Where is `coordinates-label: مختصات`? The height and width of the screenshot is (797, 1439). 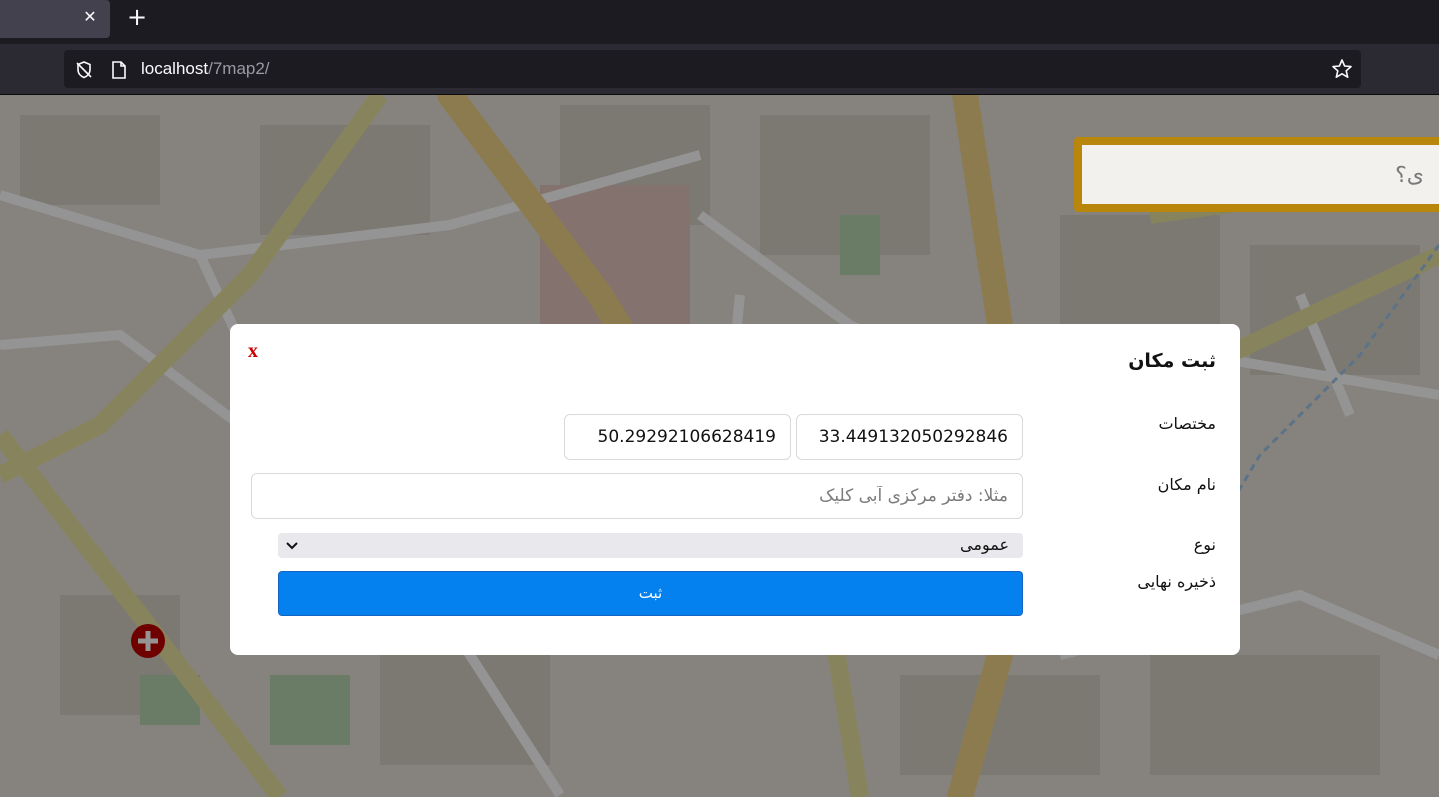 coordinates-label: مختصات is located at coordinates (1187, 423).